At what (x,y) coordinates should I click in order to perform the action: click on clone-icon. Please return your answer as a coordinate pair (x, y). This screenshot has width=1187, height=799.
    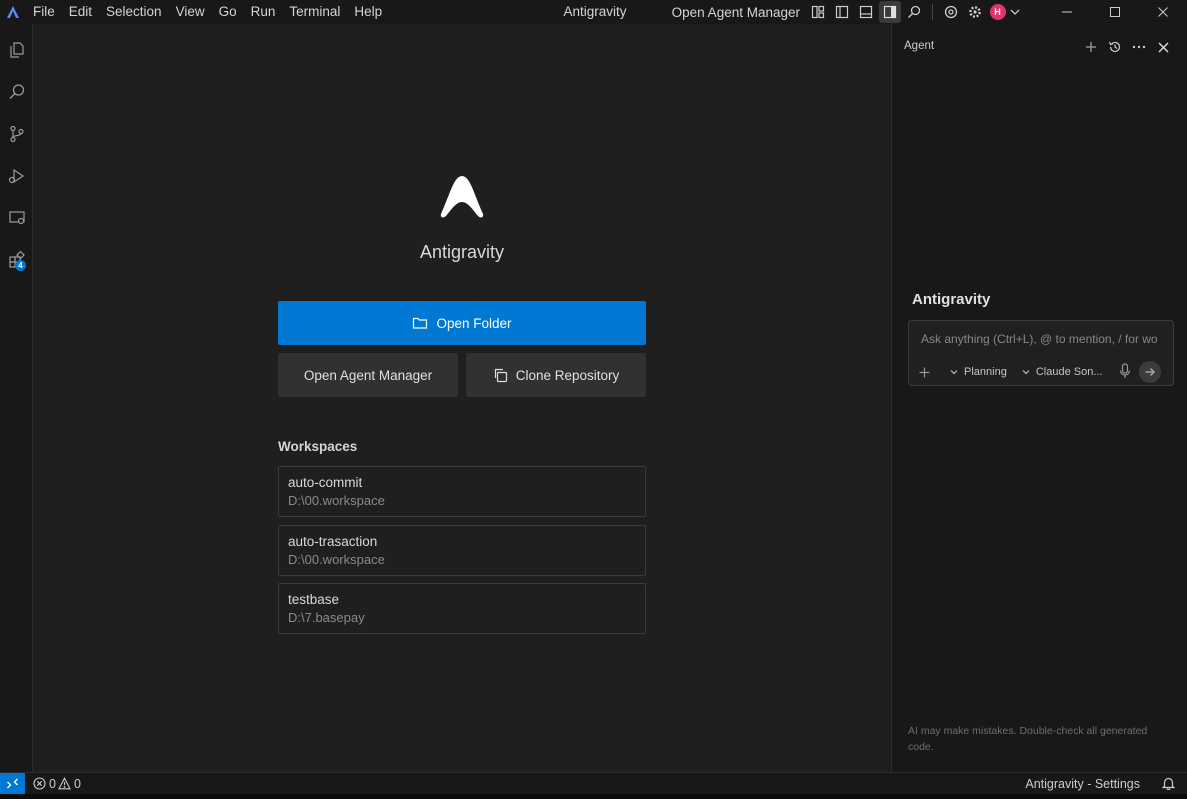
    Looking at the image, I should click on (500, 375).